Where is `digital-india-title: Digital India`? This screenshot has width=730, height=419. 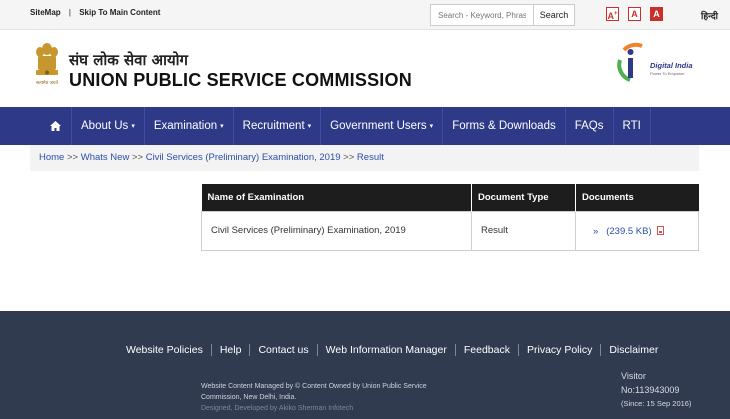
digital-india-title: Digital India is located at coordinates (671, 65).